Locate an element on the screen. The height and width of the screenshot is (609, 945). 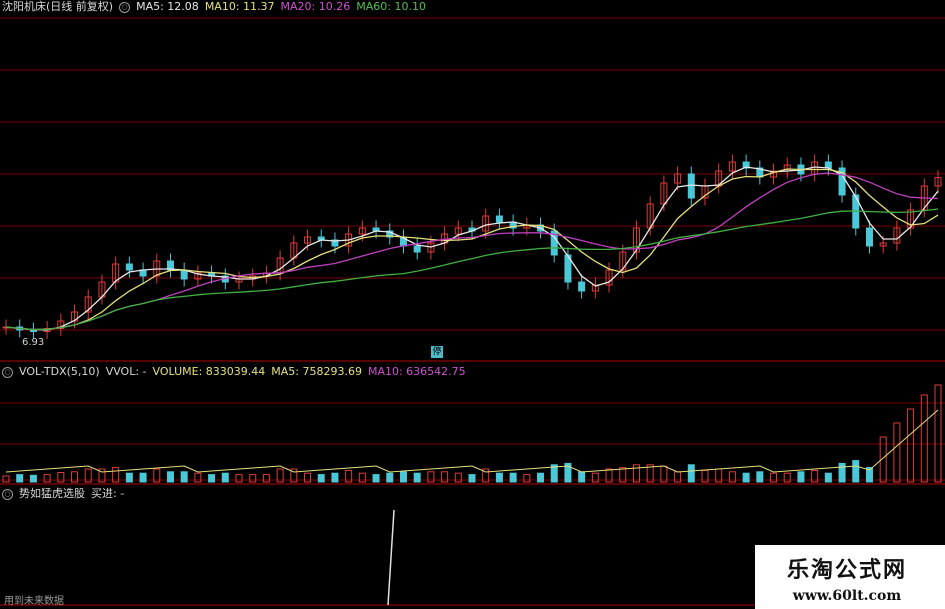
indicator-settings-icon: ○ is located at coordinates (7, 494).